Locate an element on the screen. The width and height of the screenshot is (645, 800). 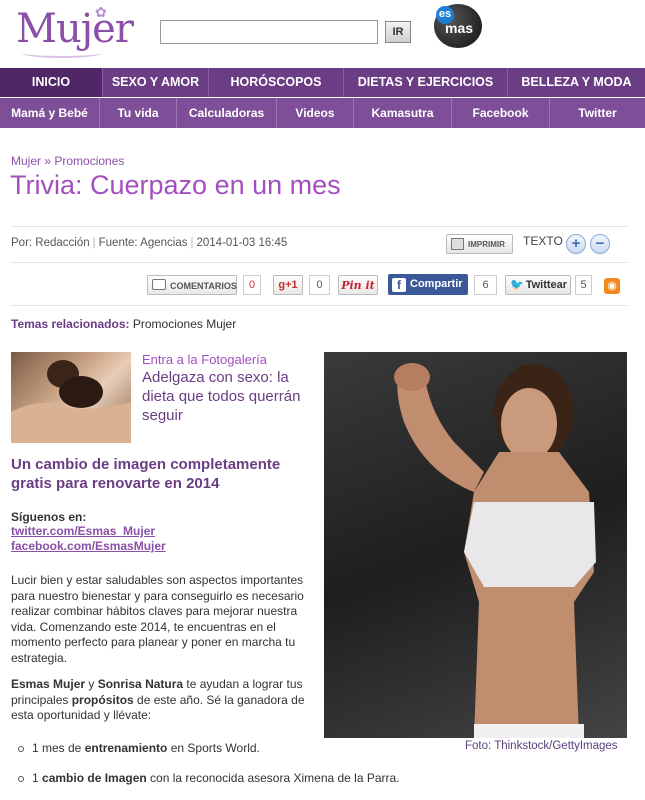
comments-button: COMENTARIOS is located at coordinates (192, 285).